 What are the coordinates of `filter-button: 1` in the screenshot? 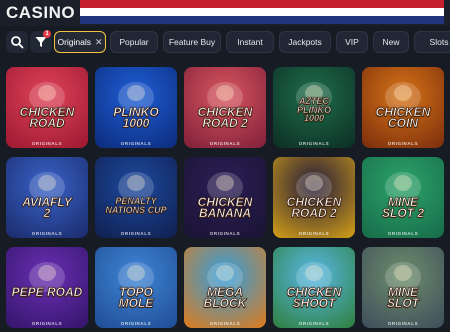 It's located at (41, 41).